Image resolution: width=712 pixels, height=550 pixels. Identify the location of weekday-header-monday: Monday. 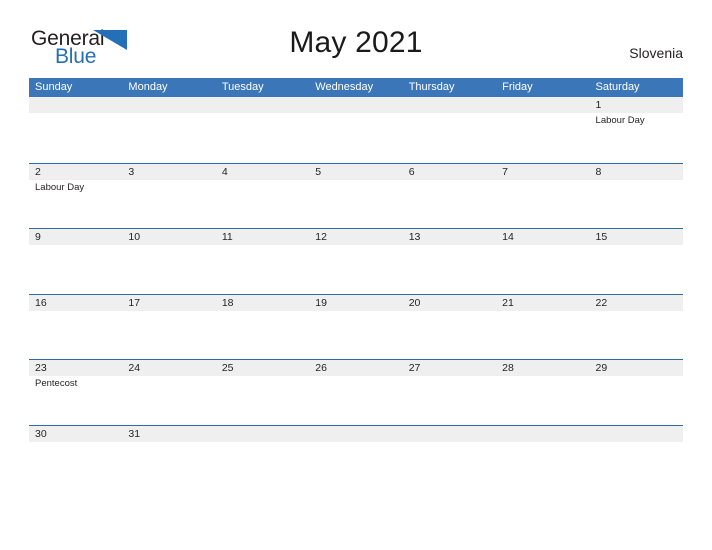
(148, 87).